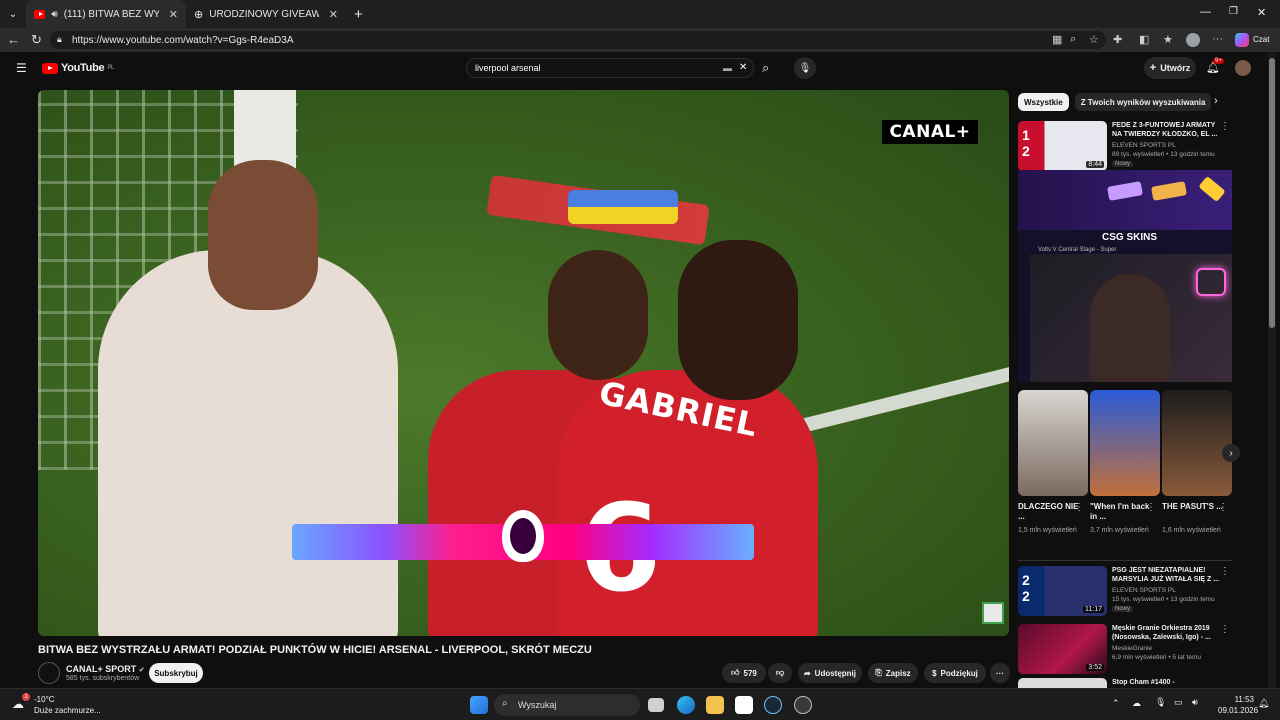 The image size is (1280, 720). I want to click on more-actions-button: ···, so click(1000, 673).